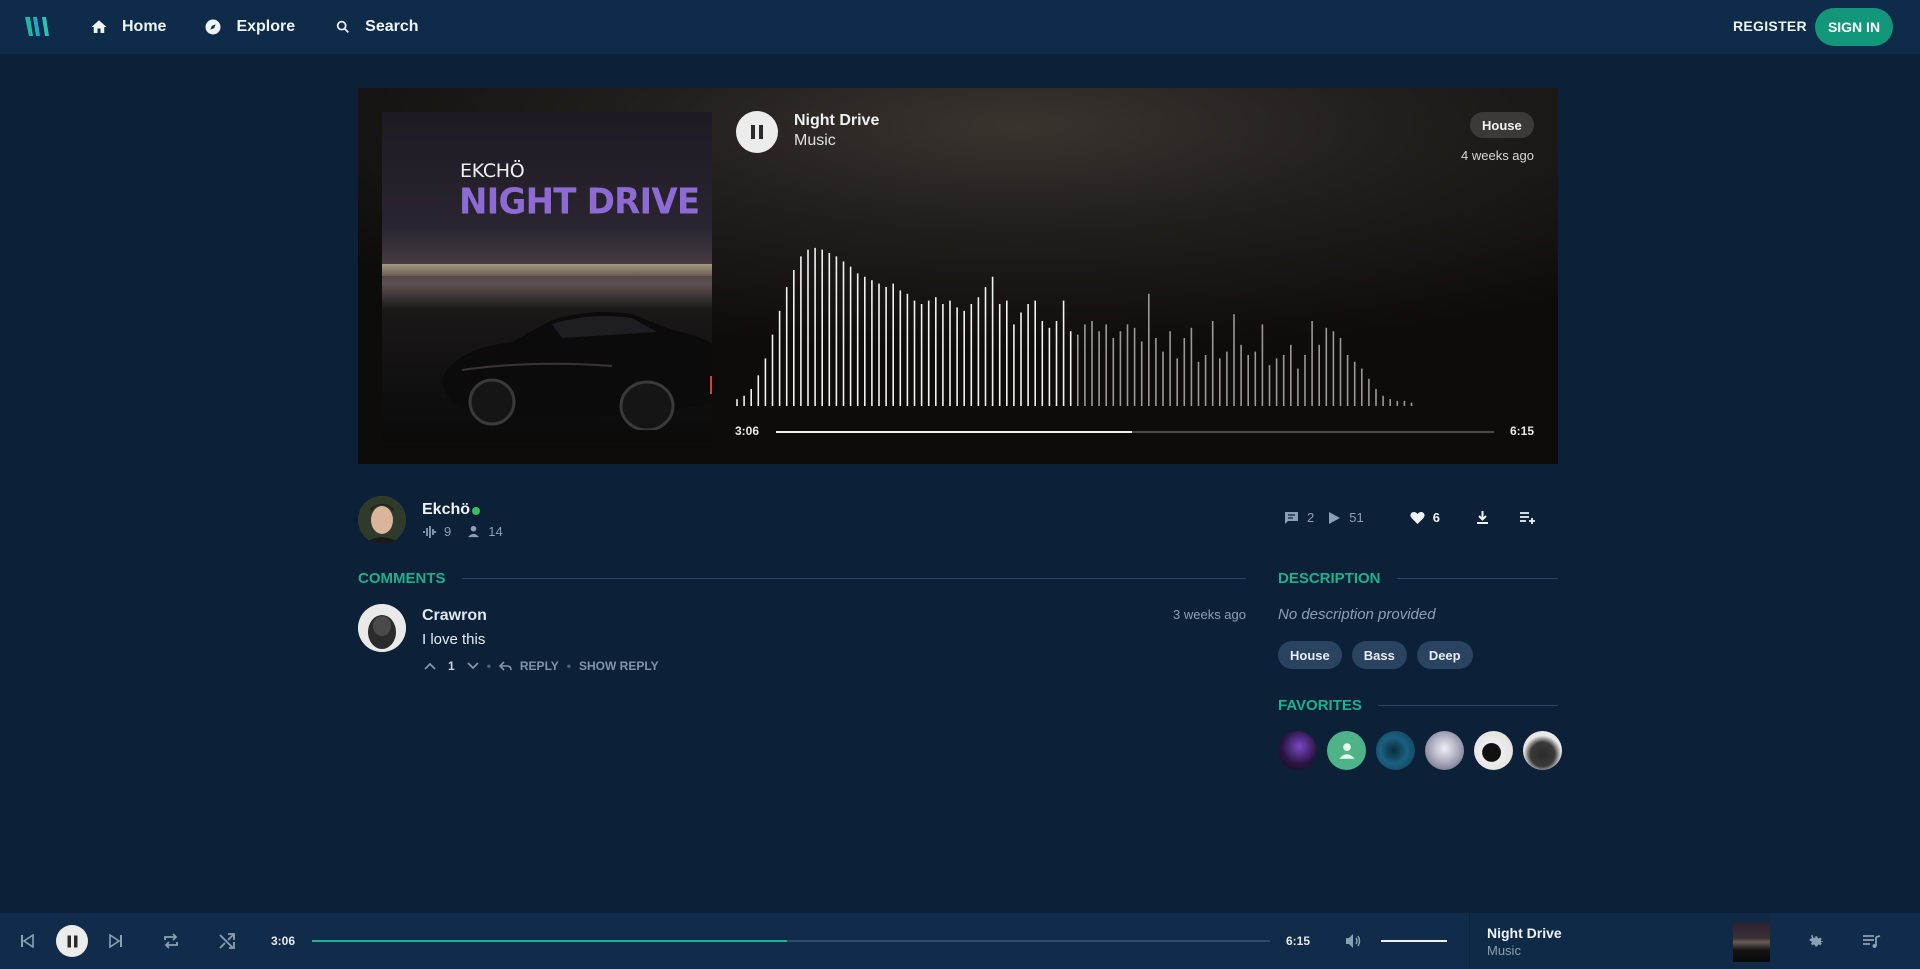 This screenshot has width=1920, height=969. Describe the element at coordinates (492, 171) in the screenshot. I see `cover-artist-text: EKCHÖ` at that location.